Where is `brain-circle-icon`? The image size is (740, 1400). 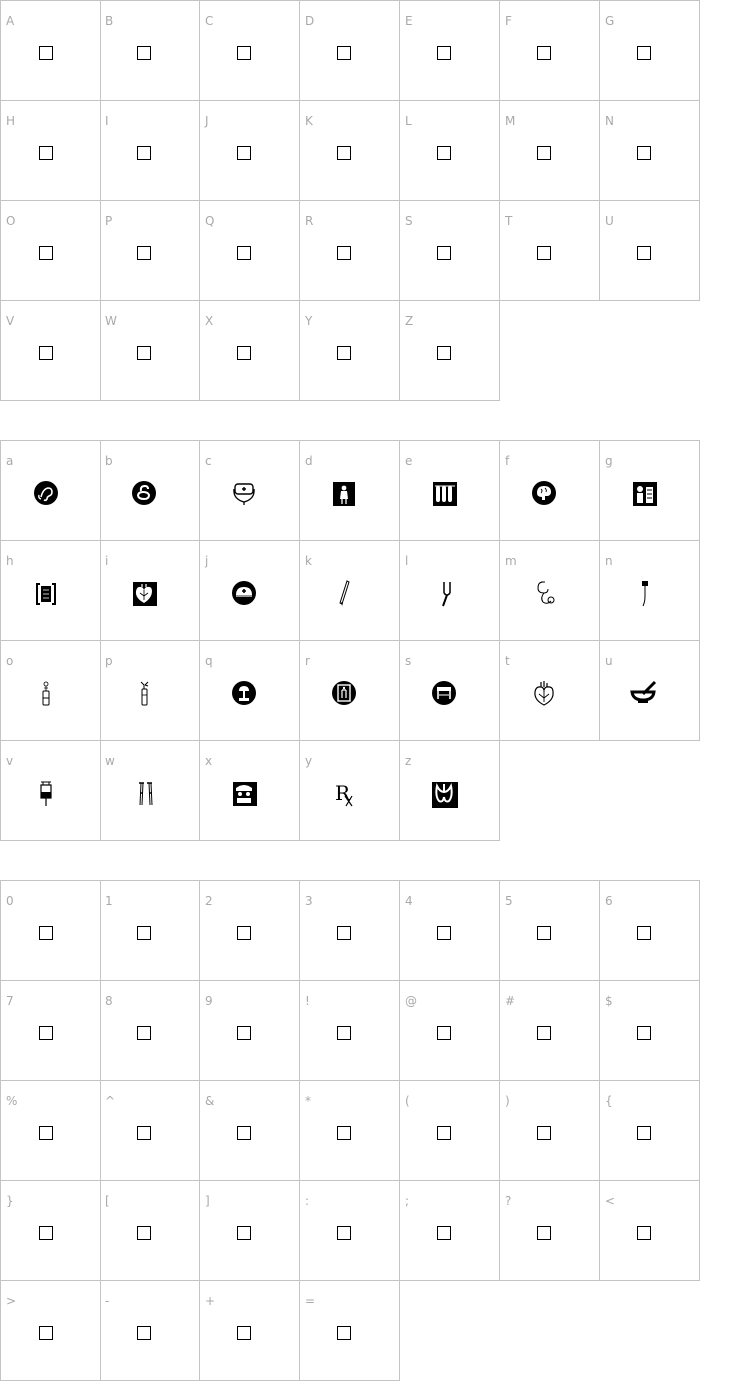 brain-circle-icon is located at coordinates (544, 493).